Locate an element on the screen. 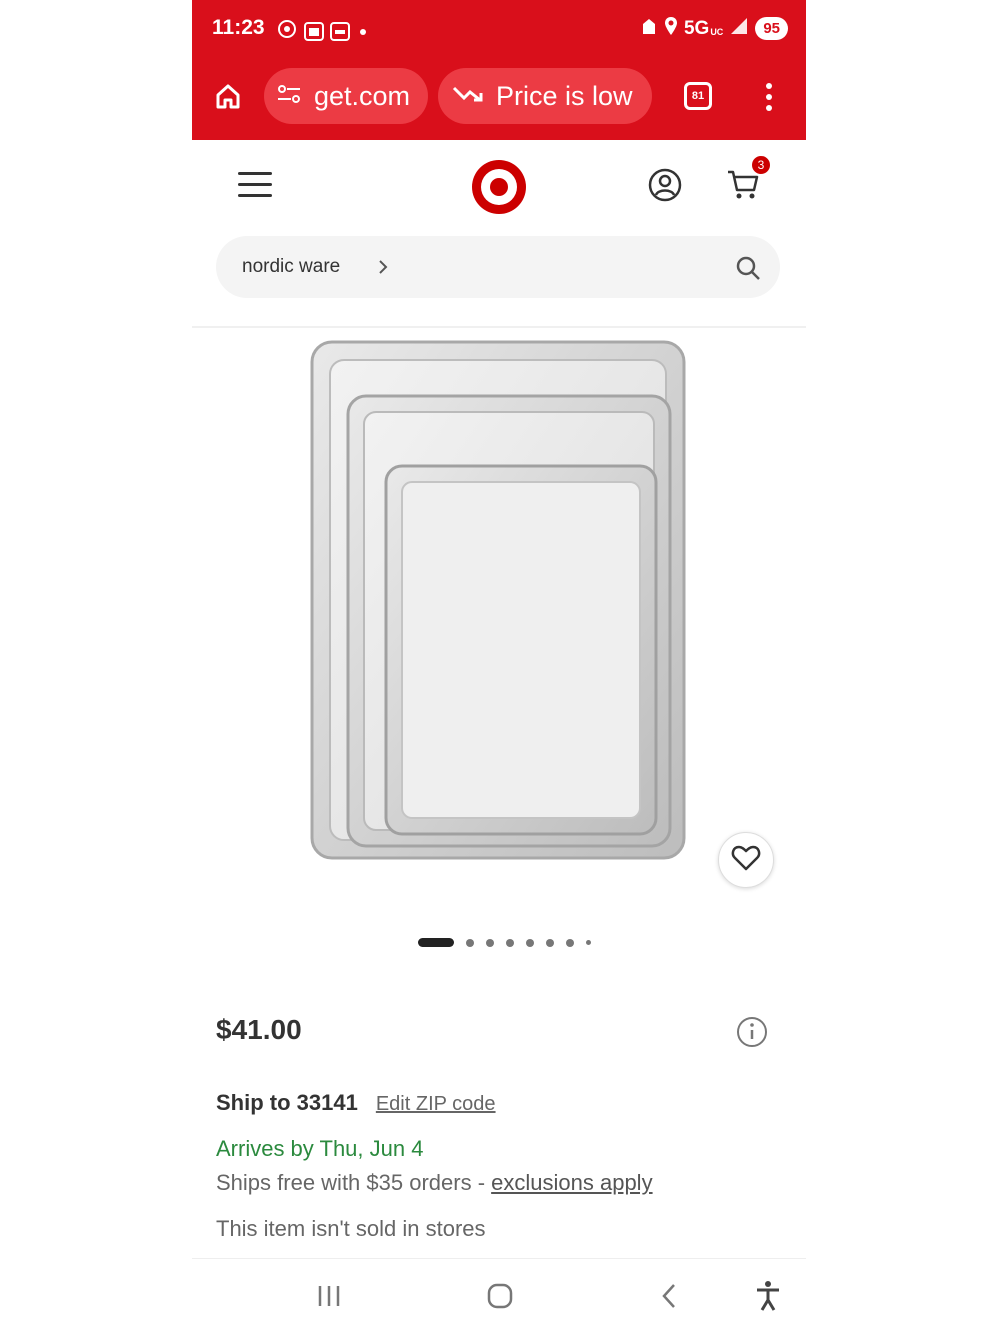 The image size is (1000, 1330). accessibility-icon is located at coordinates (768, 1298).